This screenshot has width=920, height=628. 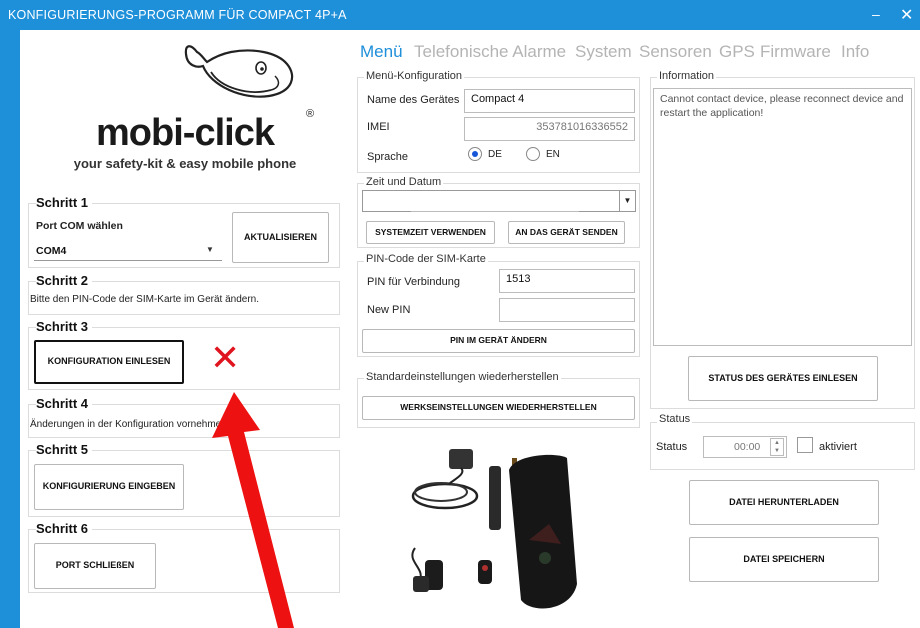 I want to click on language-de-radio, so click(x=475, y=154).